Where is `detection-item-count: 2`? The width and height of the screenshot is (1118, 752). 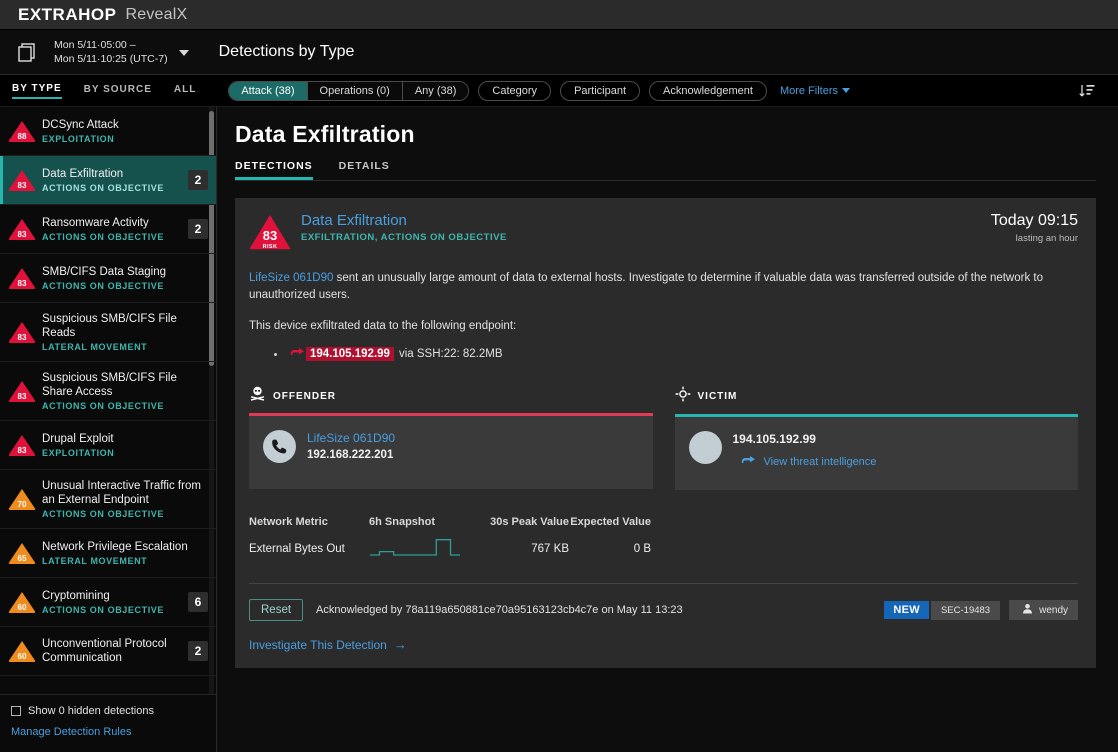
detection-item-count: 2 is located at coordinates (198, 180).